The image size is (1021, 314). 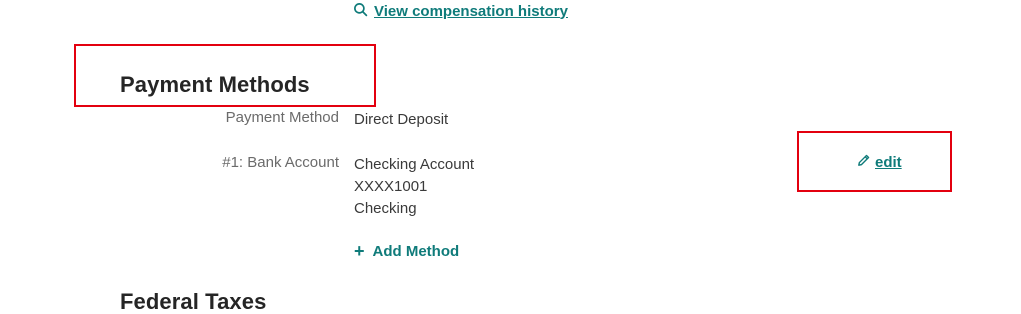 I want to click on bank-account-value: Checking Account XXXX1001 Checking, so click(x=414, y=187).